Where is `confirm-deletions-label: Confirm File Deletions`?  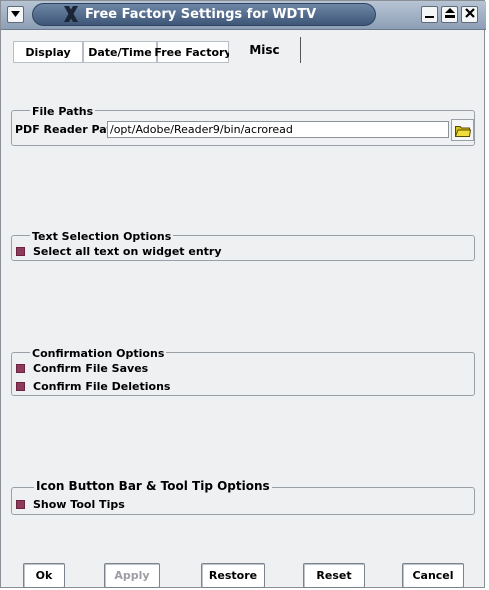 confirm-deletions-label: Confirm File Deletions is located at coordinates (102, 386).